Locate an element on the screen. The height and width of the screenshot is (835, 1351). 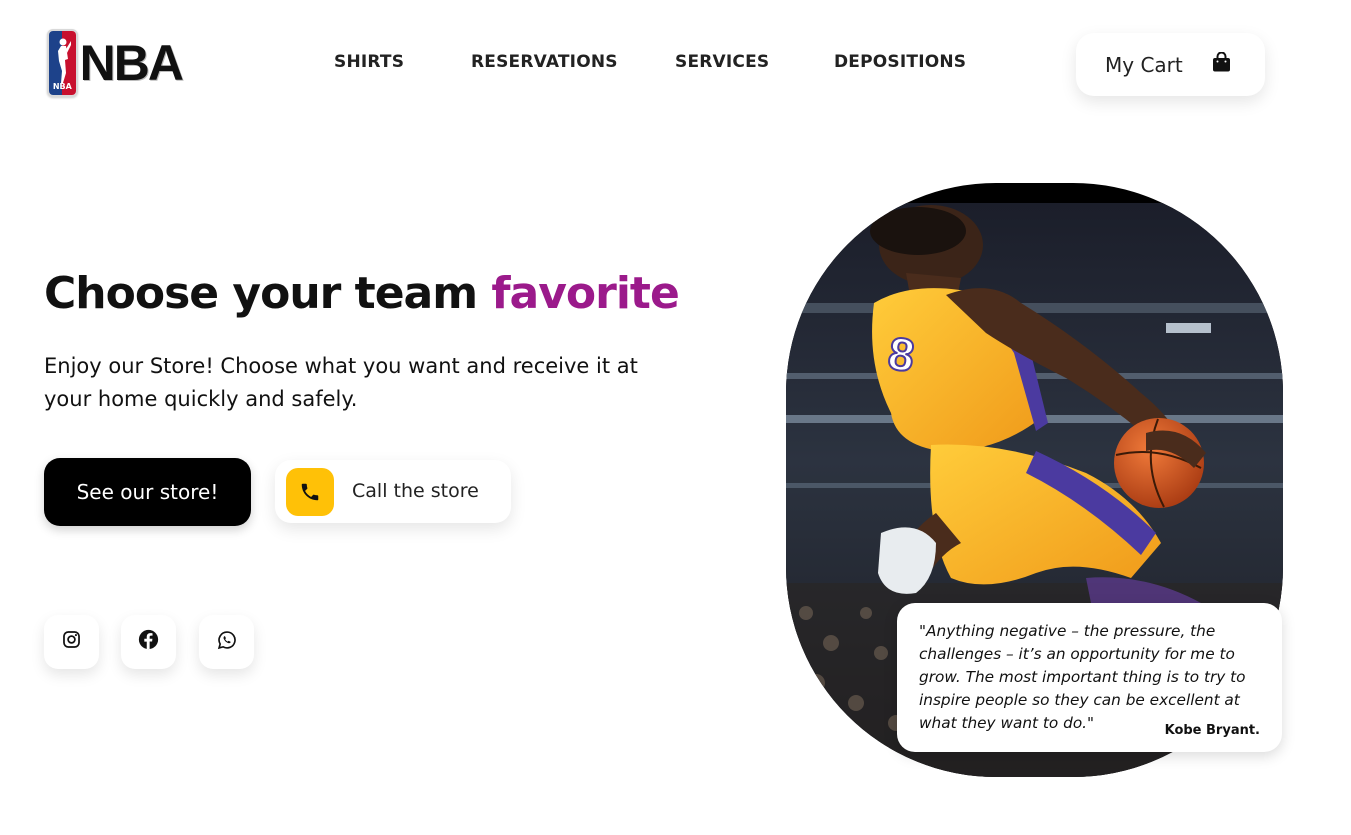
facebook-button is located at coordinates (148, 642).